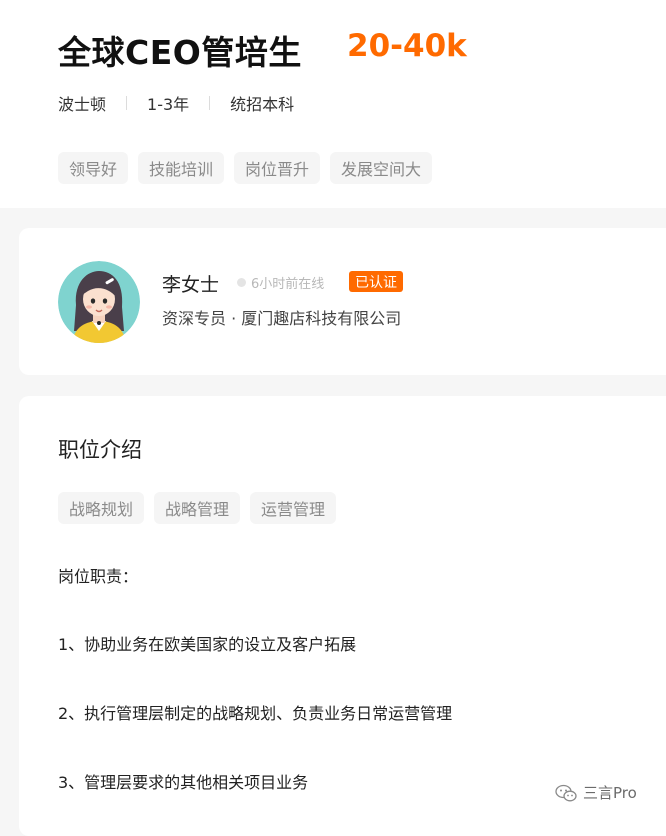  I want to click on benefit-tags: 领导好 技能培训 岗位晋升 发展空间大, so click(245, 168).